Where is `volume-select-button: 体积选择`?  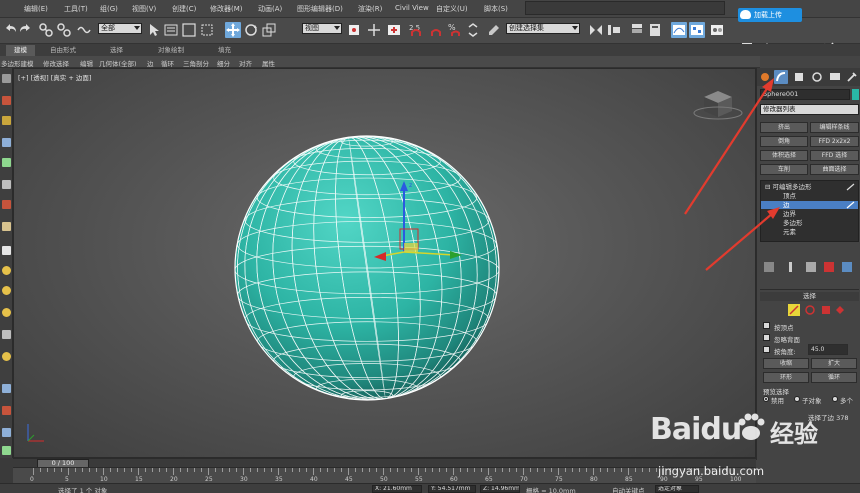
volume-select-button: 体积选择 is located at coordinates (784, 155).